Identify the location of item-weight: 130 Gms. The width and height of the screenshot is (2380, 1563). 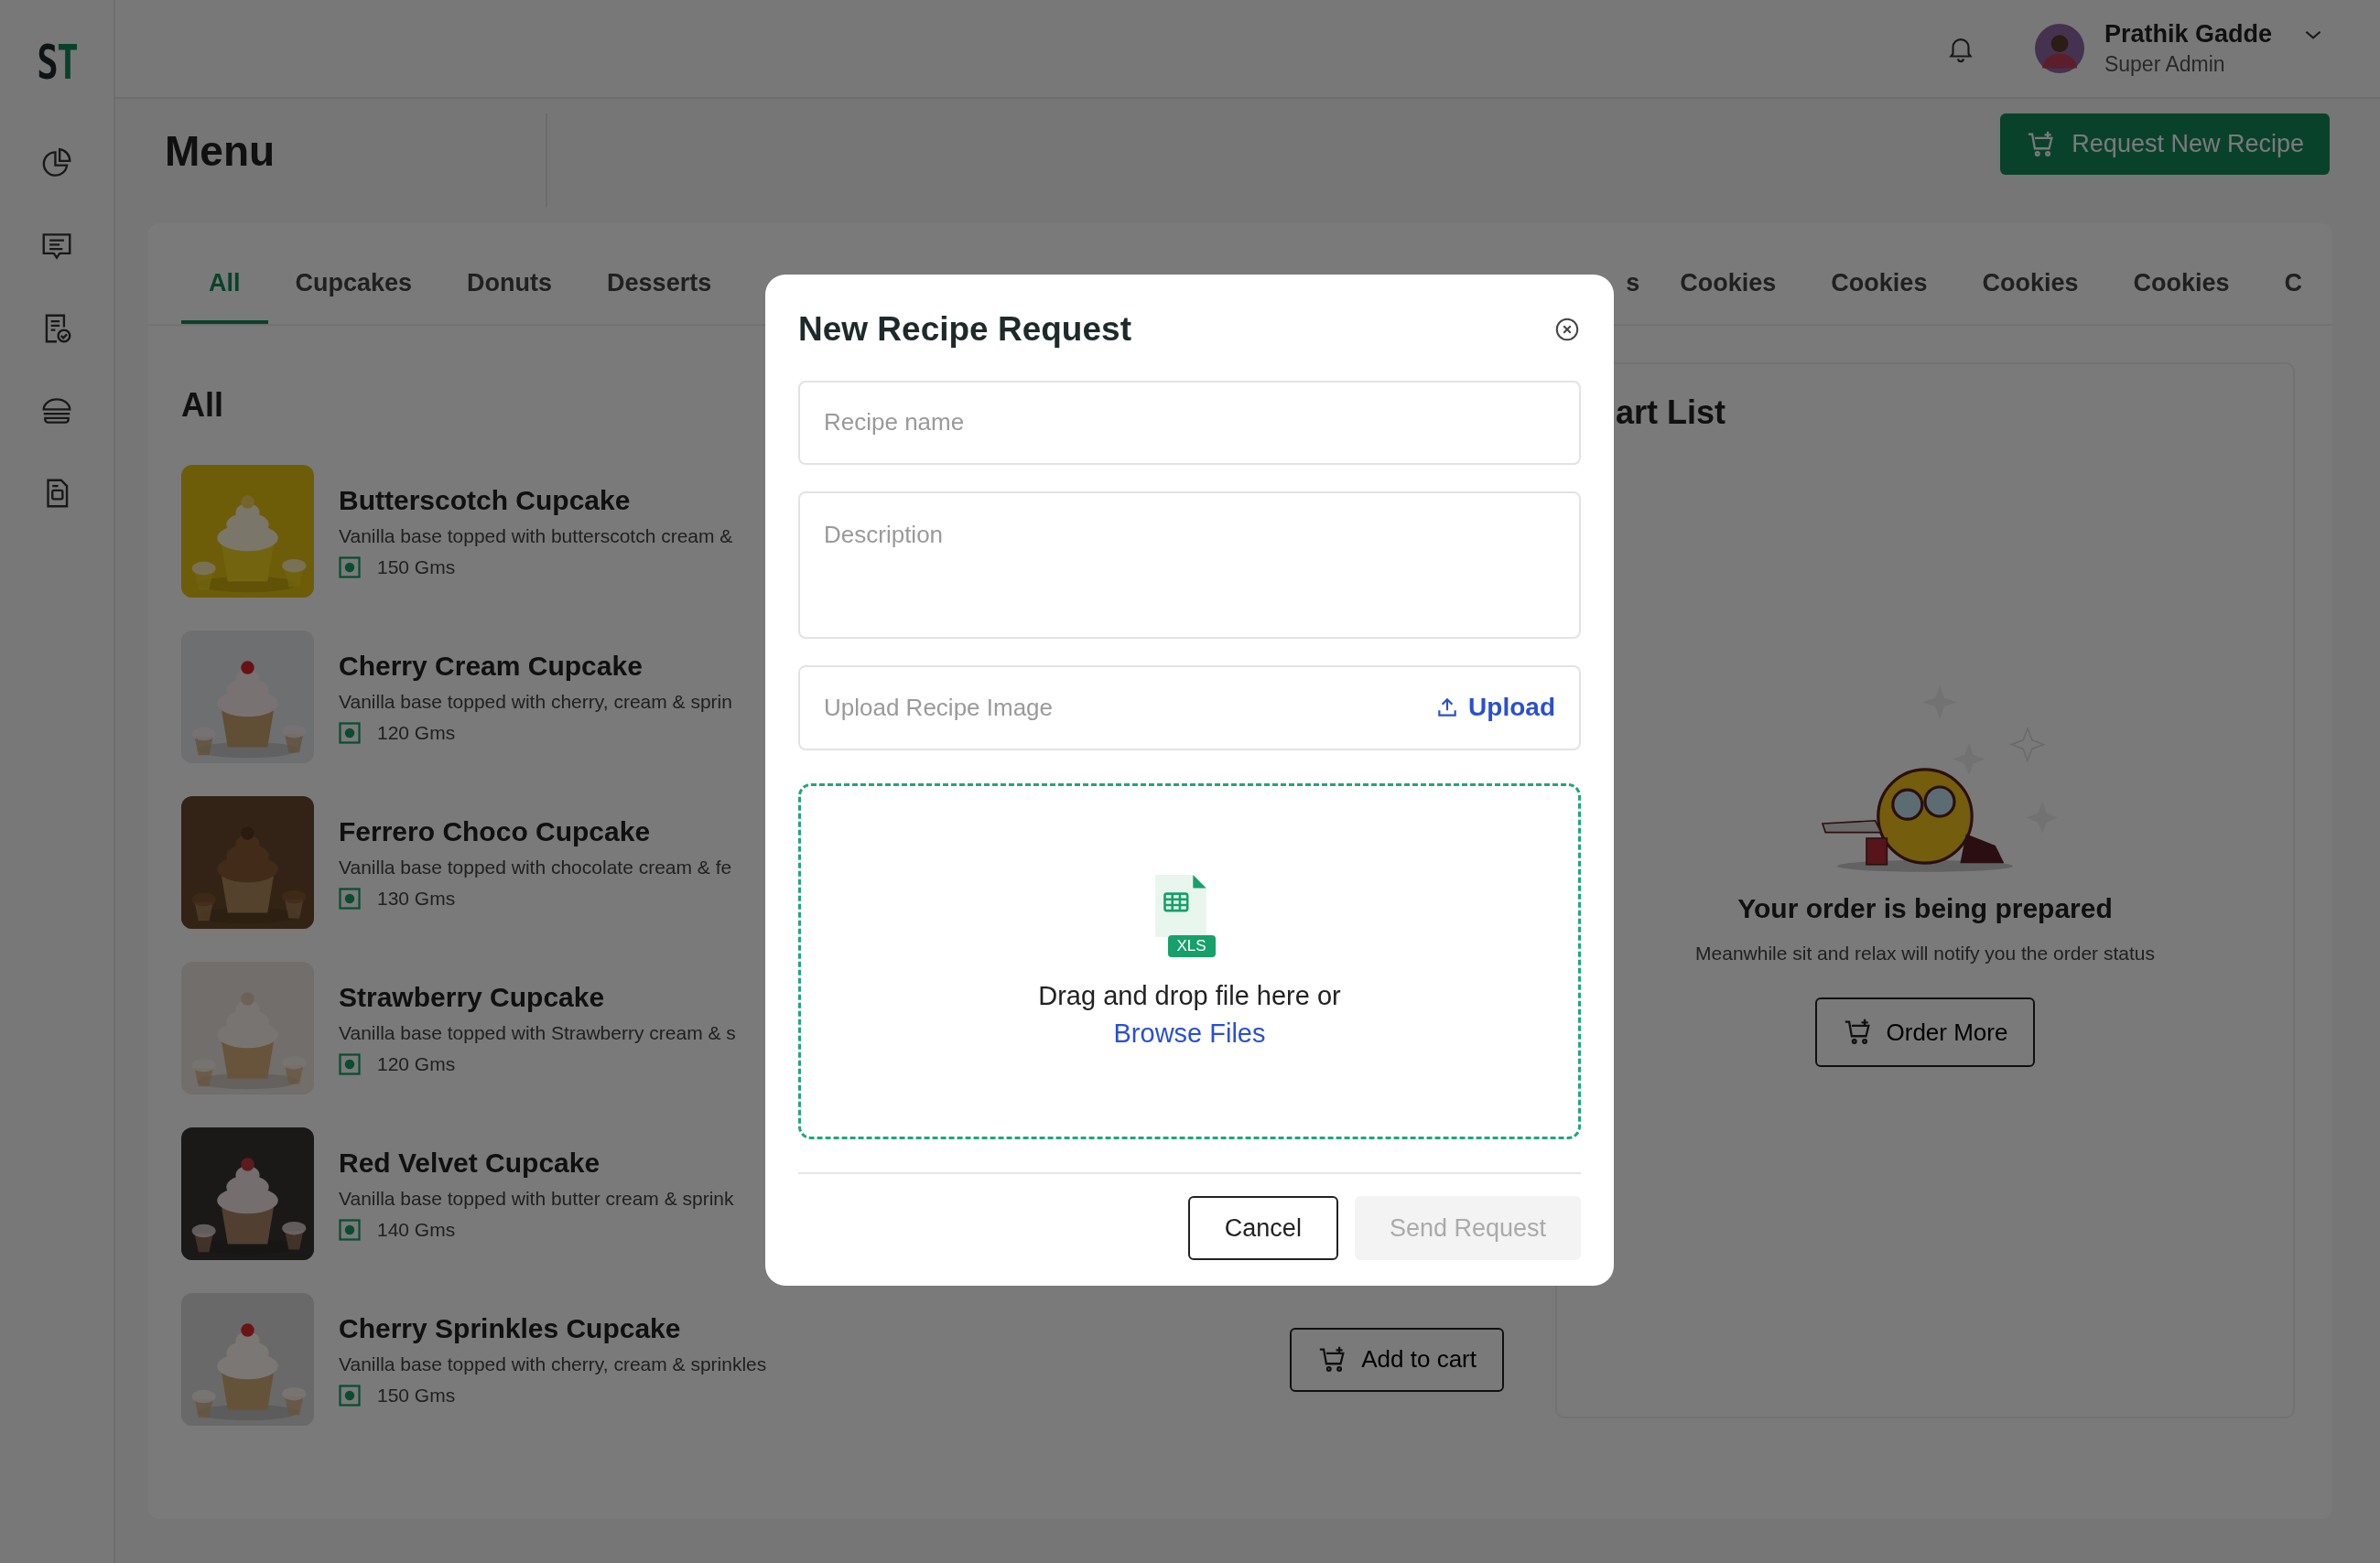
(416, 898).